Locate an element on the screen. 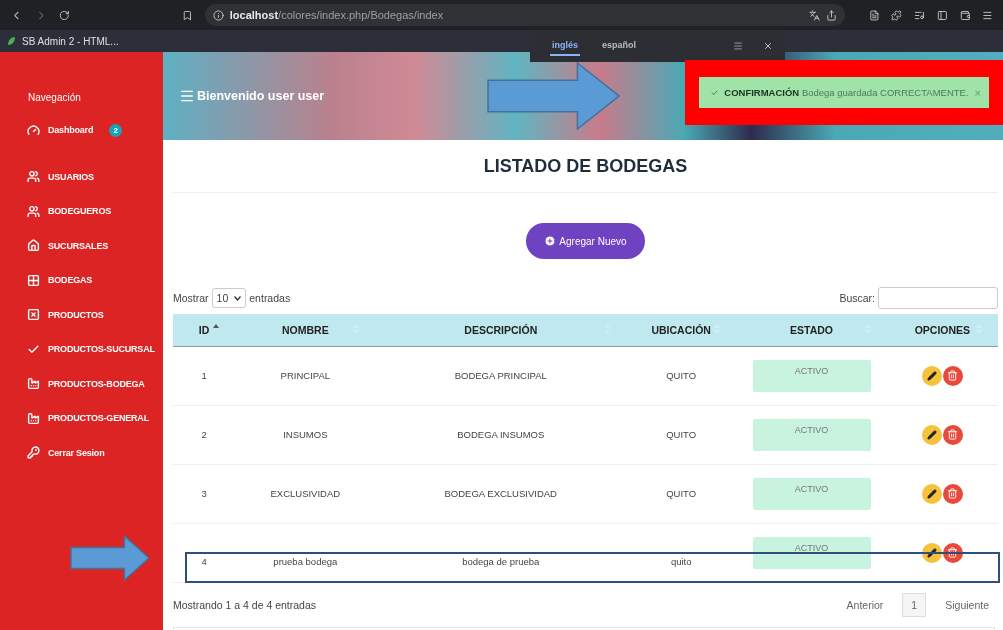  welcome-title: Bienvenido user user is located at coordinates (261, 96).